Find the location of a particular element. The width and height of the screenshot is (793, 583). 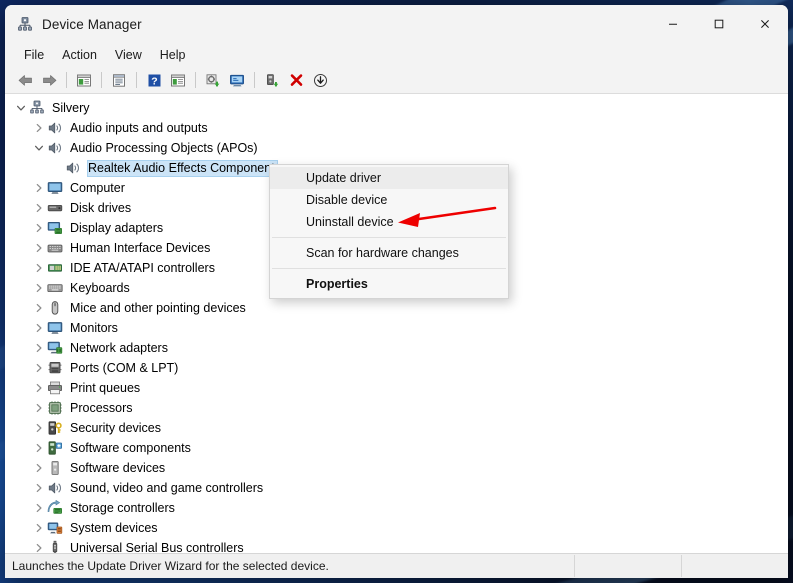

ide-controller-icon is located at coordinates (55, 268).